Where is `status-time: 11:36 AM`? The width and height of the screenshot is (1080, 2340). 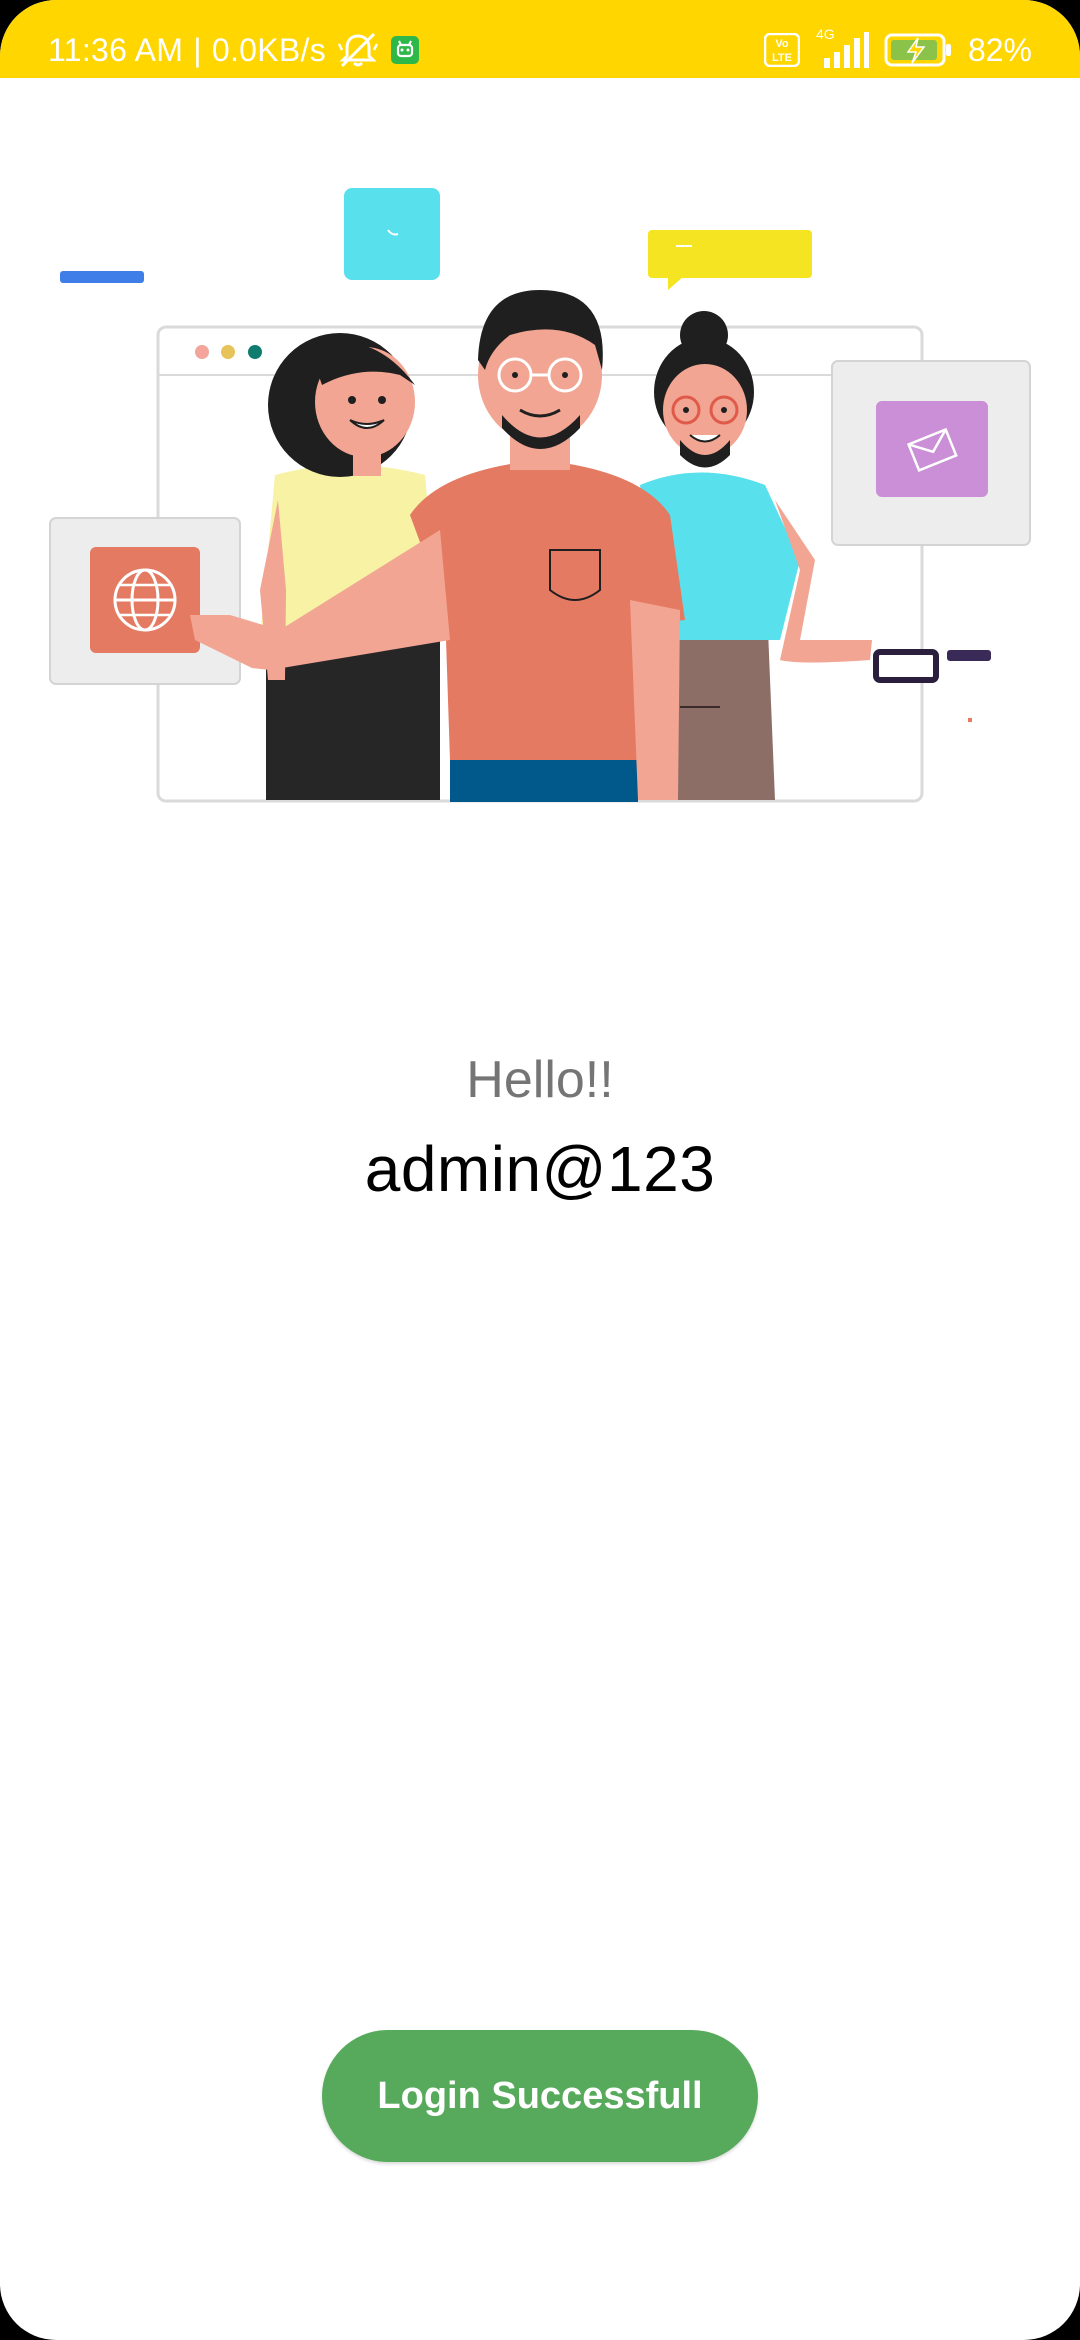 status-time: 11:36 AM is located at coordinates (116, 49).